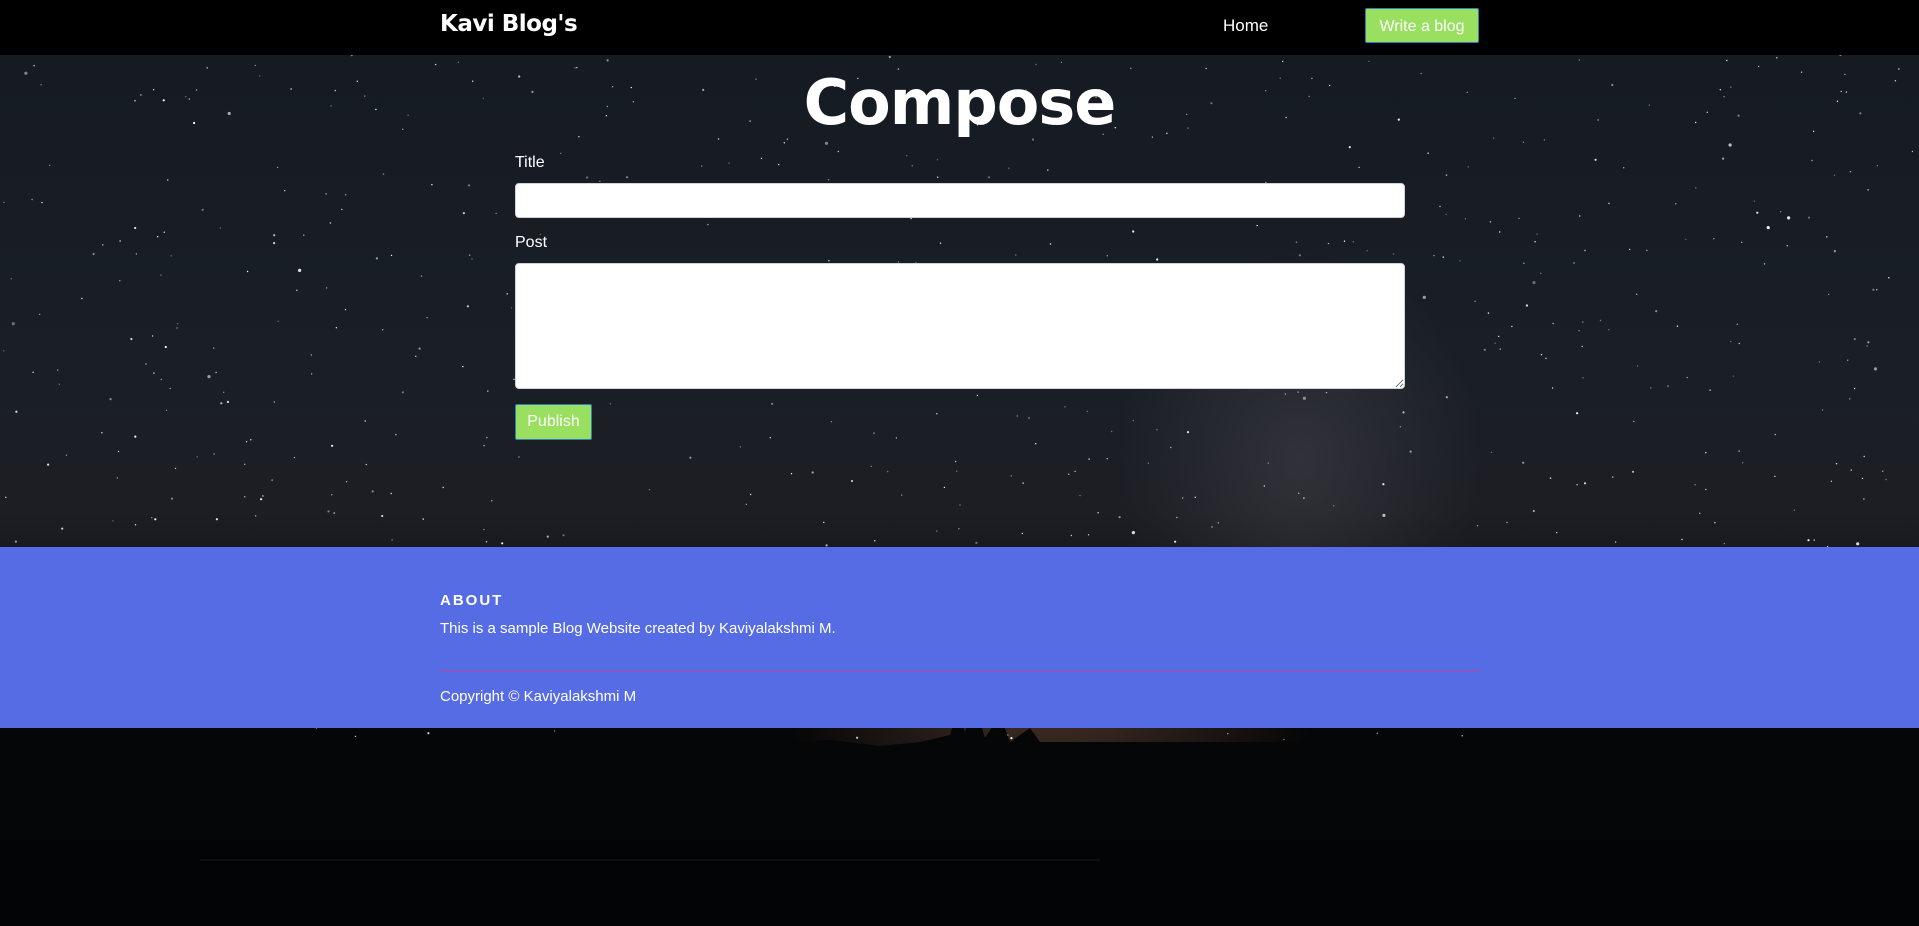 The image size is (1919, 926). What do you see at coordinates (538, 696) in the screenshot?
I see `copyright-text: Copyright © Kaviyalakshmi M` at bounding box center [538, 696].